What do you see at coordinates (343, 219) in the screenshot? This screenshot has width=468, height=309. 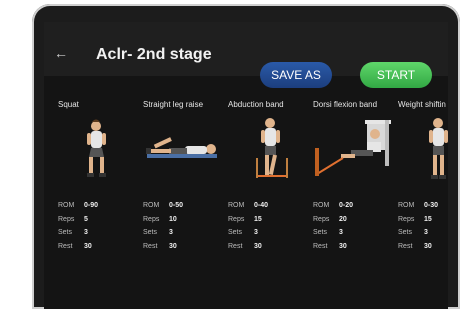 I see `reps-value: 20` at bounding box center [343, 219].